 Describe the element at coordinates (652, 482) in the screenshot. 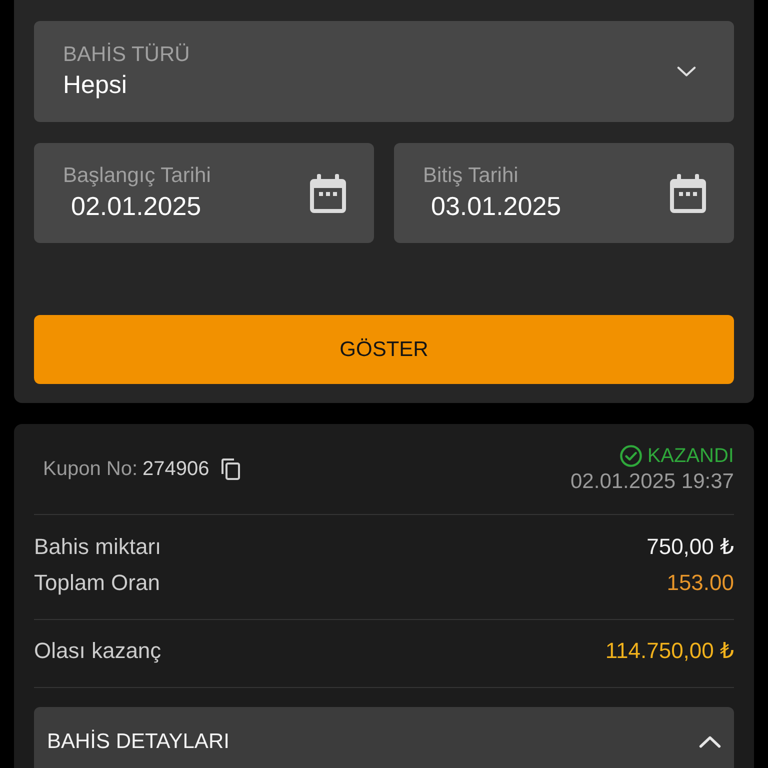

I see `coupon-date: 02.01.2025 19:37` at that location.